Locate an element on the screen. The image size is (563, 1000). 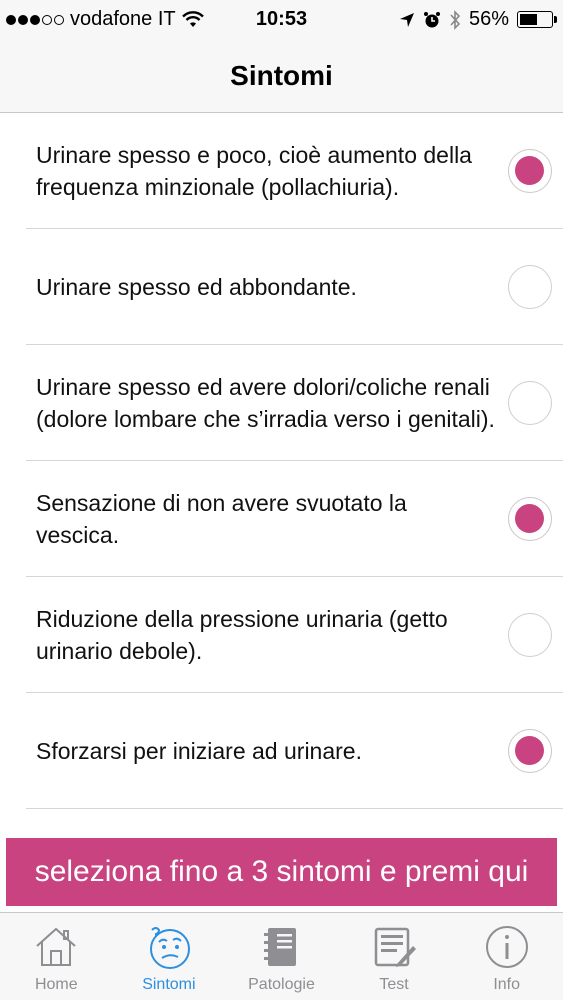
tab-test: Test is located at coordinates (394, 956).